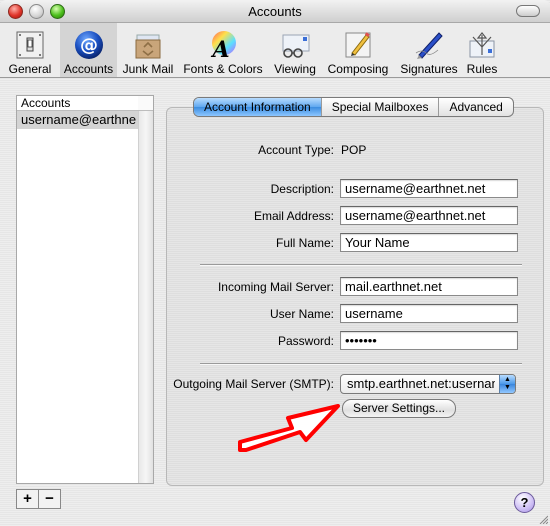  What do you see at coordinates (429, 286) in the screenshot?
I see `incoming-mail-server-field: mail.earthnet.net` at bounding box center [429, 286].